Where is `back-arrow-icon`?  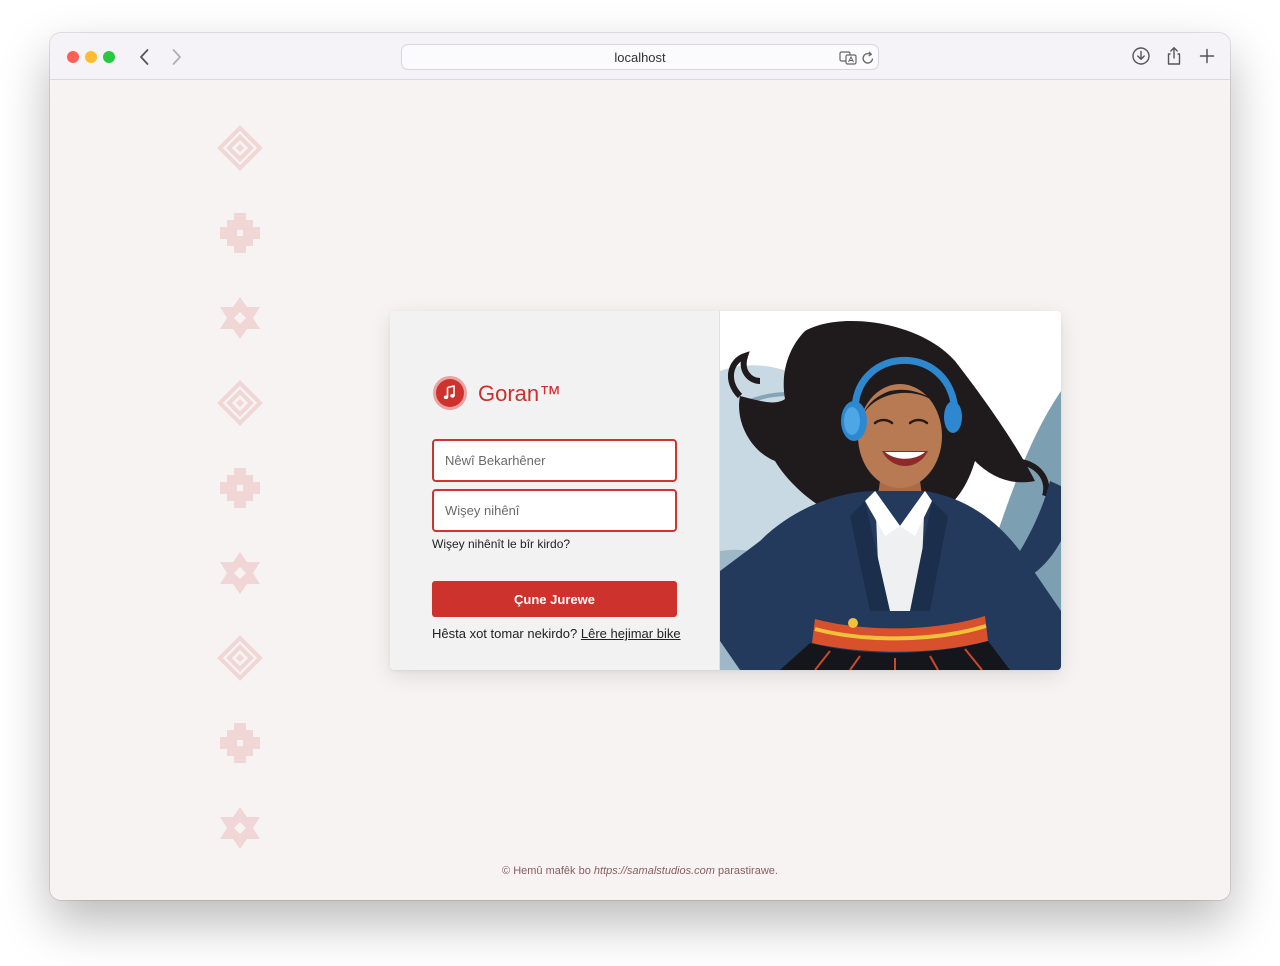
back-arrow-icon is located at coordinates (145, 57).